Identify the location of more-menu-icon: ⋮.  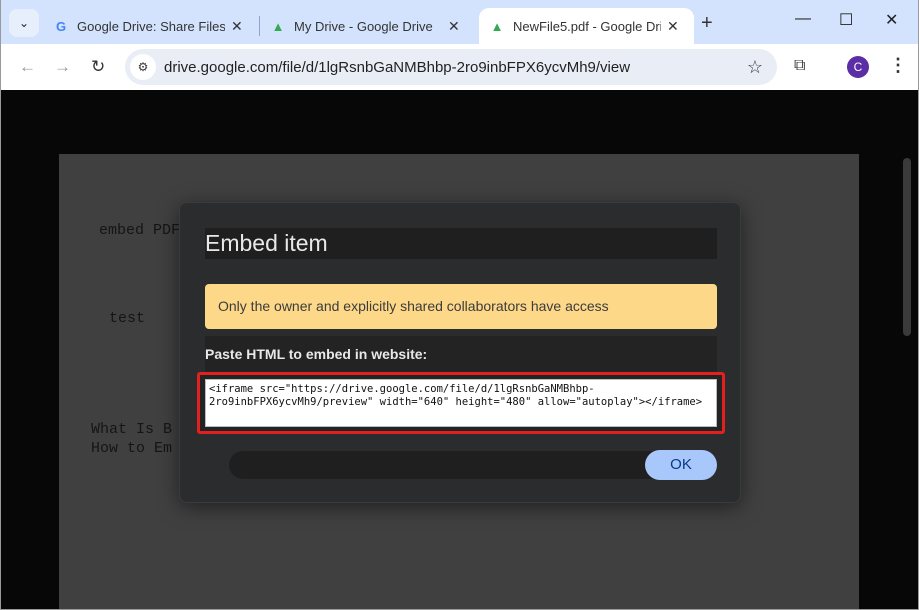
(898, 65).